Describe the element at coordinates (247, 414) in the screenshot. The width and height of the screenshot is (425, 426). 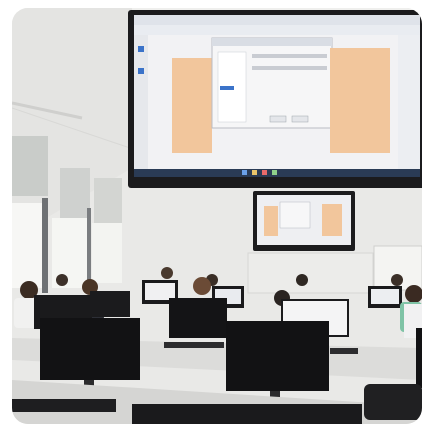
I see `front-monitor-back` at that location.